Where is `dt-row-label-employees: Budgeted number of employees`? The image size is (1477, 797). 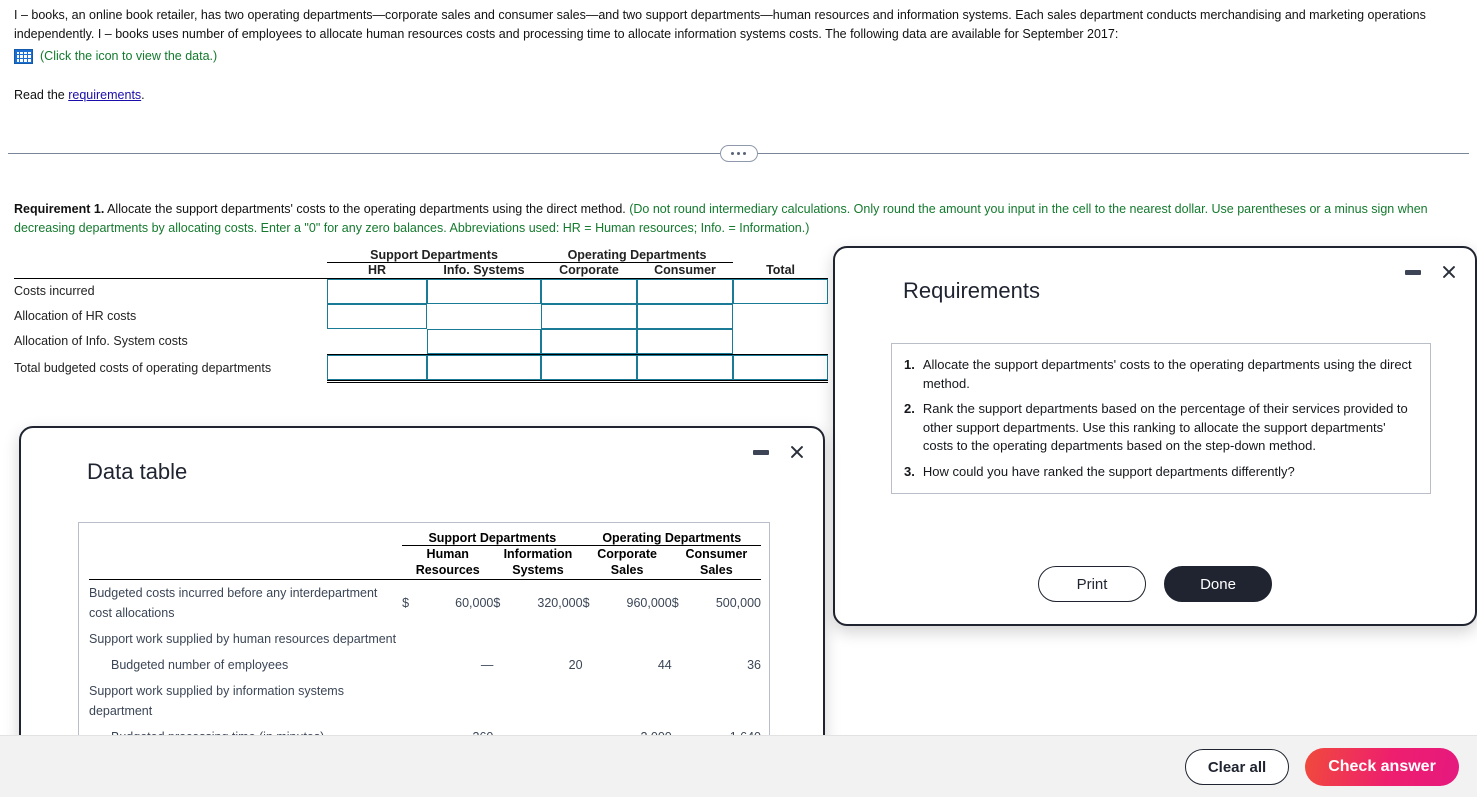
dt-row-label-employees: Budgeted number of employees is located at coordinates (200, 664).